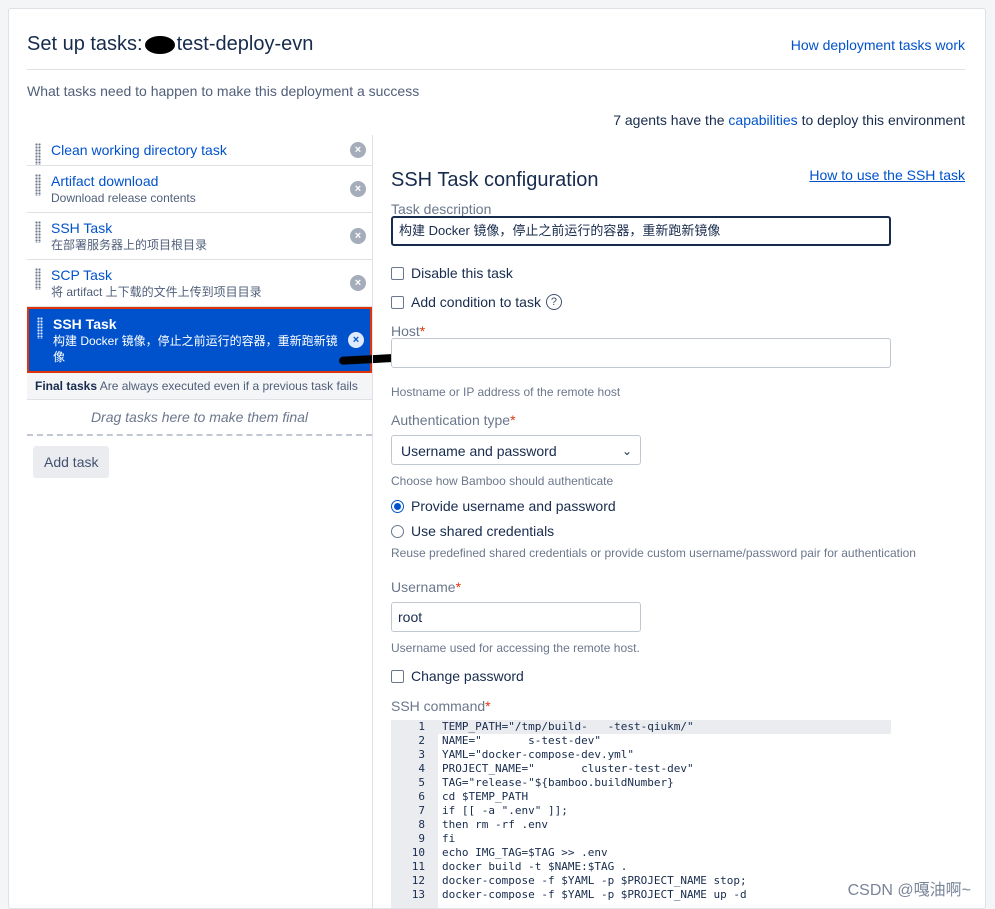 This screenshot has height=909, width=995. I want to click on auth-hint: Choose how Bamboo should authenticate, so click(502, 481).